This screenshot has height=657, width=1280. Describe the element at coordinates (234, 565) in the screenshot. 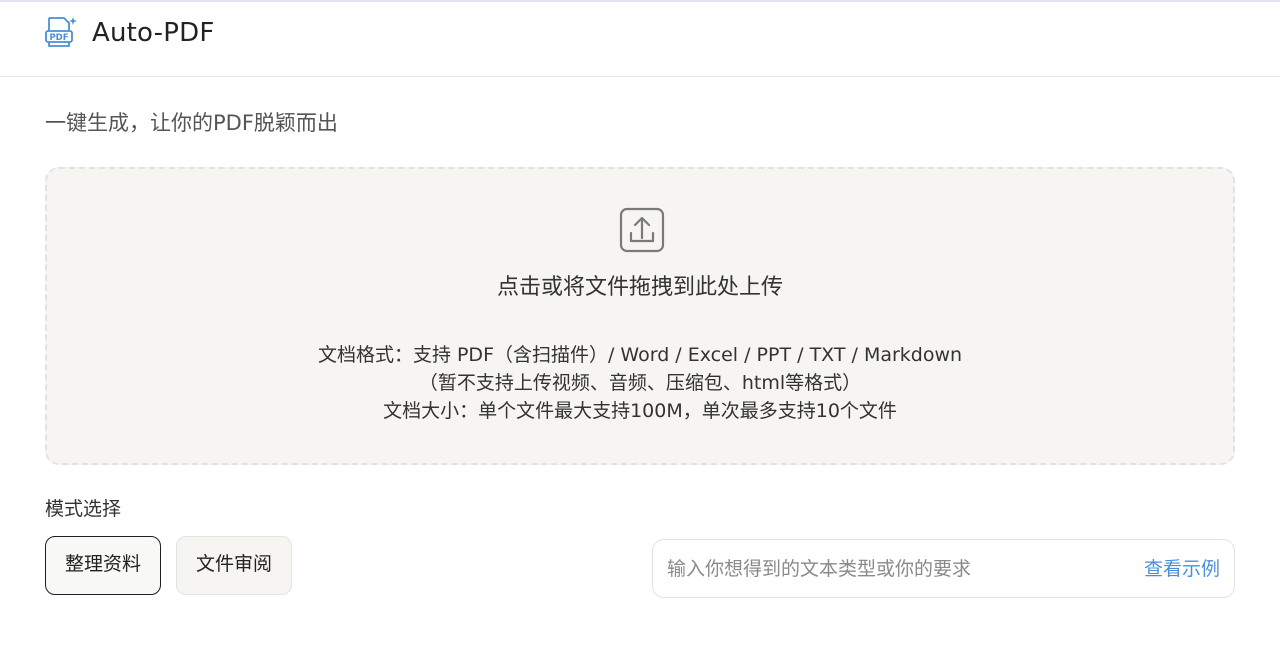

I see `mode-review-button: 文件审阅` at that location.